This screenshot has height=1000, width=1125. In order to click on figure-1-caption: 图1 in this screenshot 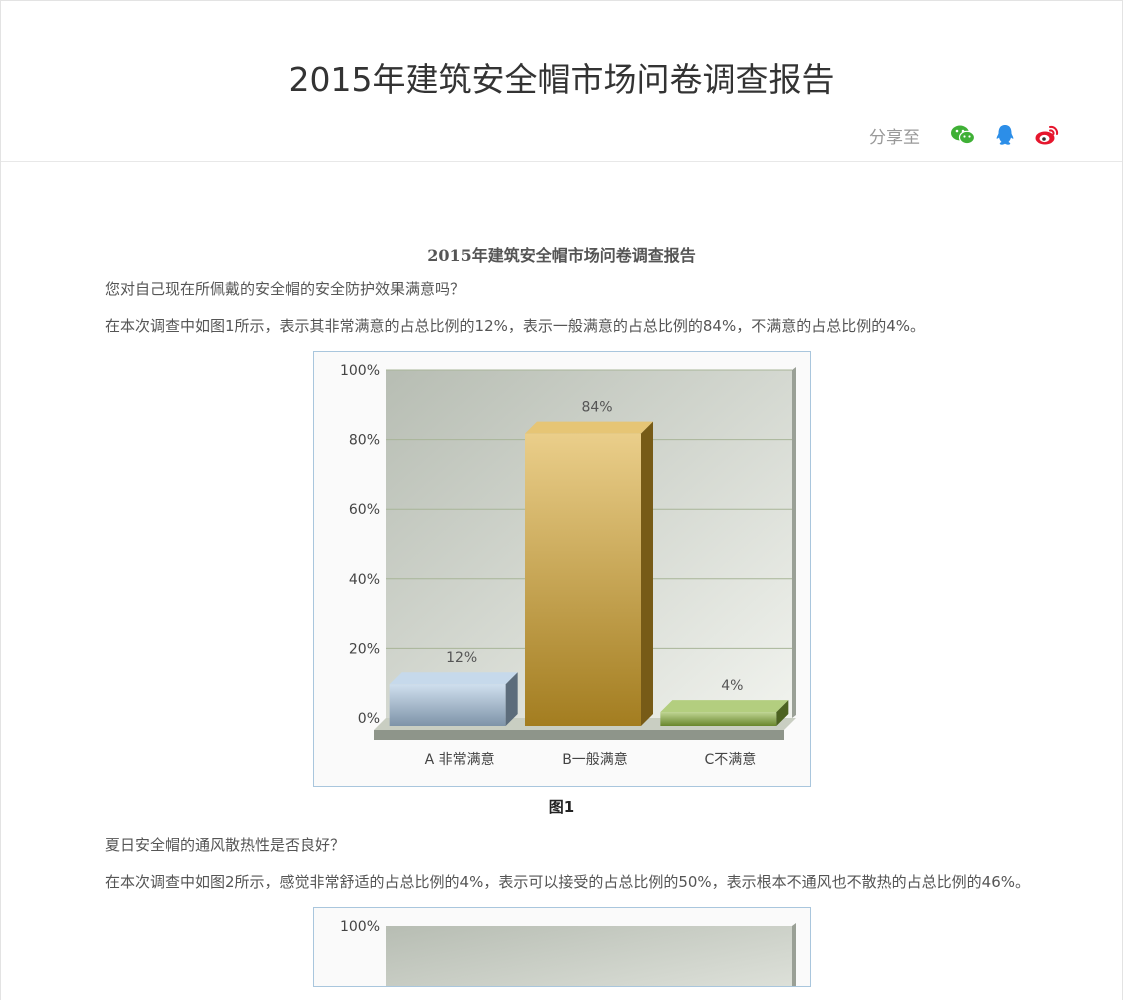, I will do `click(561, 807)`.